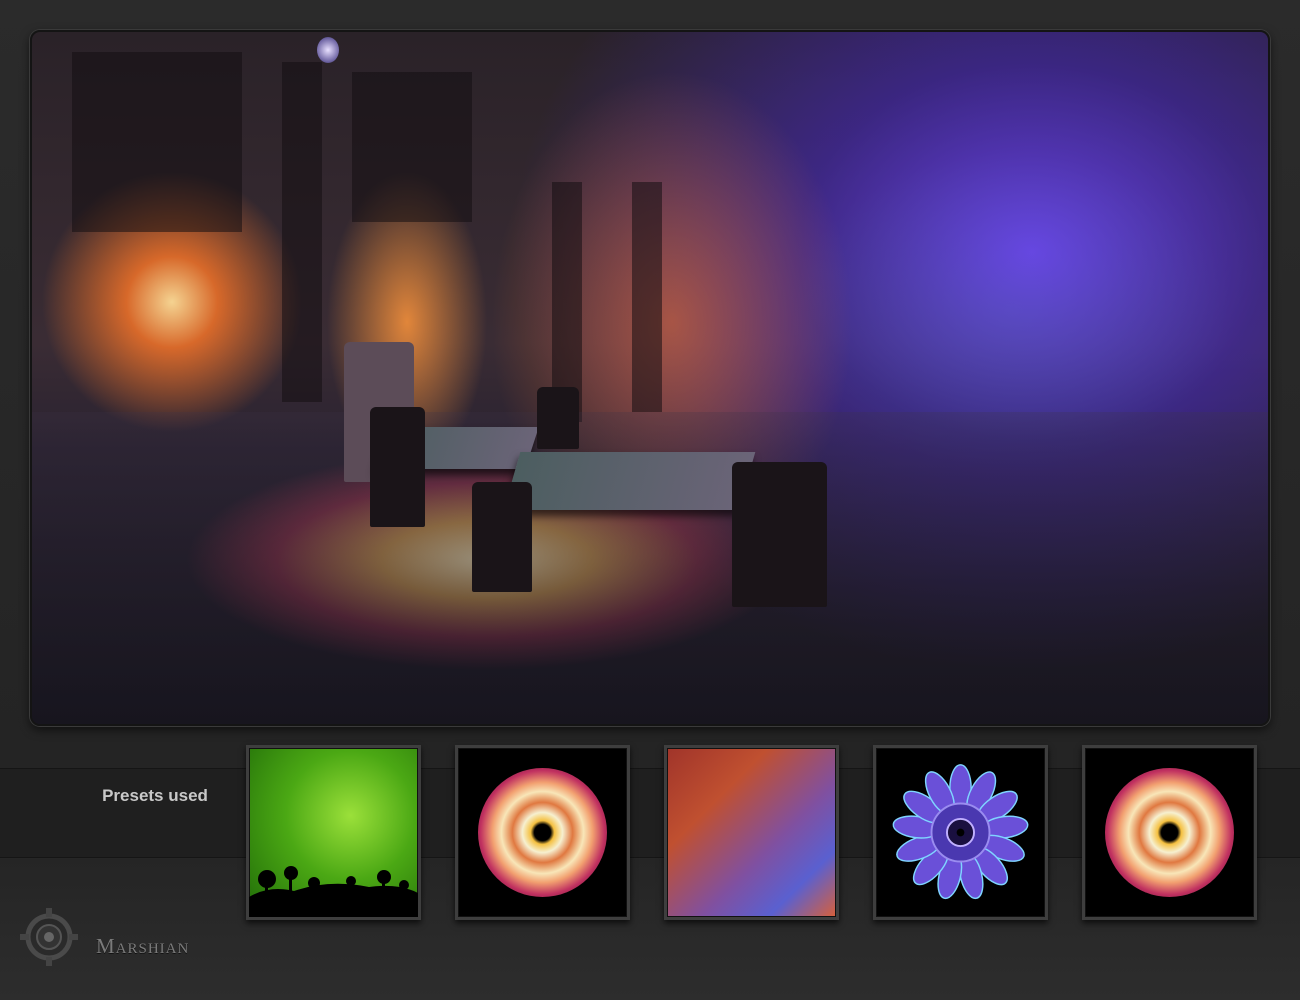  What do you see at coordinates (302, 232) in the screenshot?
I see `column-left` at bounding box center [302, 232].